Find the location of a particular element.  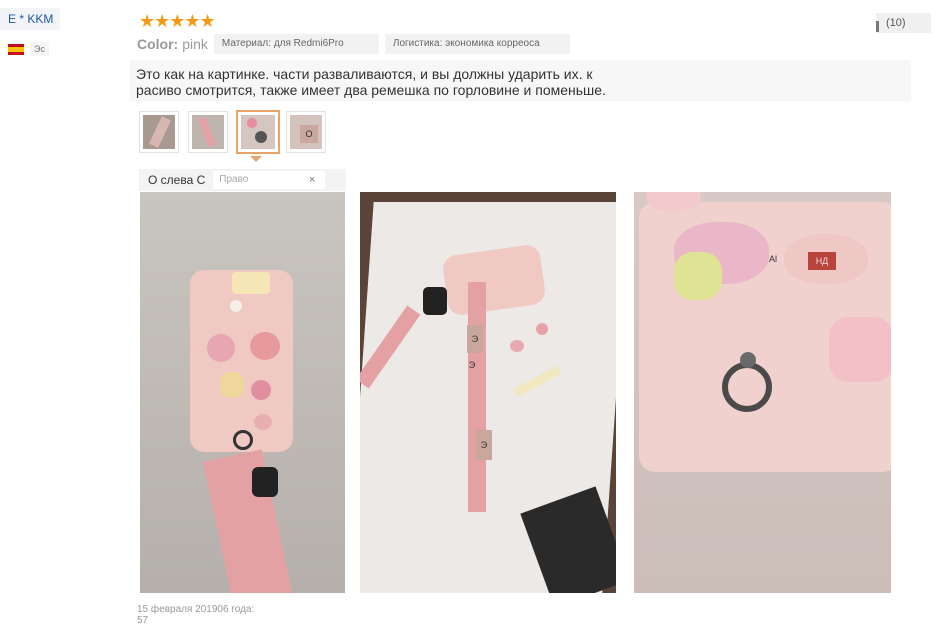

spain-flag-icon is located at coordinates (16, 49).